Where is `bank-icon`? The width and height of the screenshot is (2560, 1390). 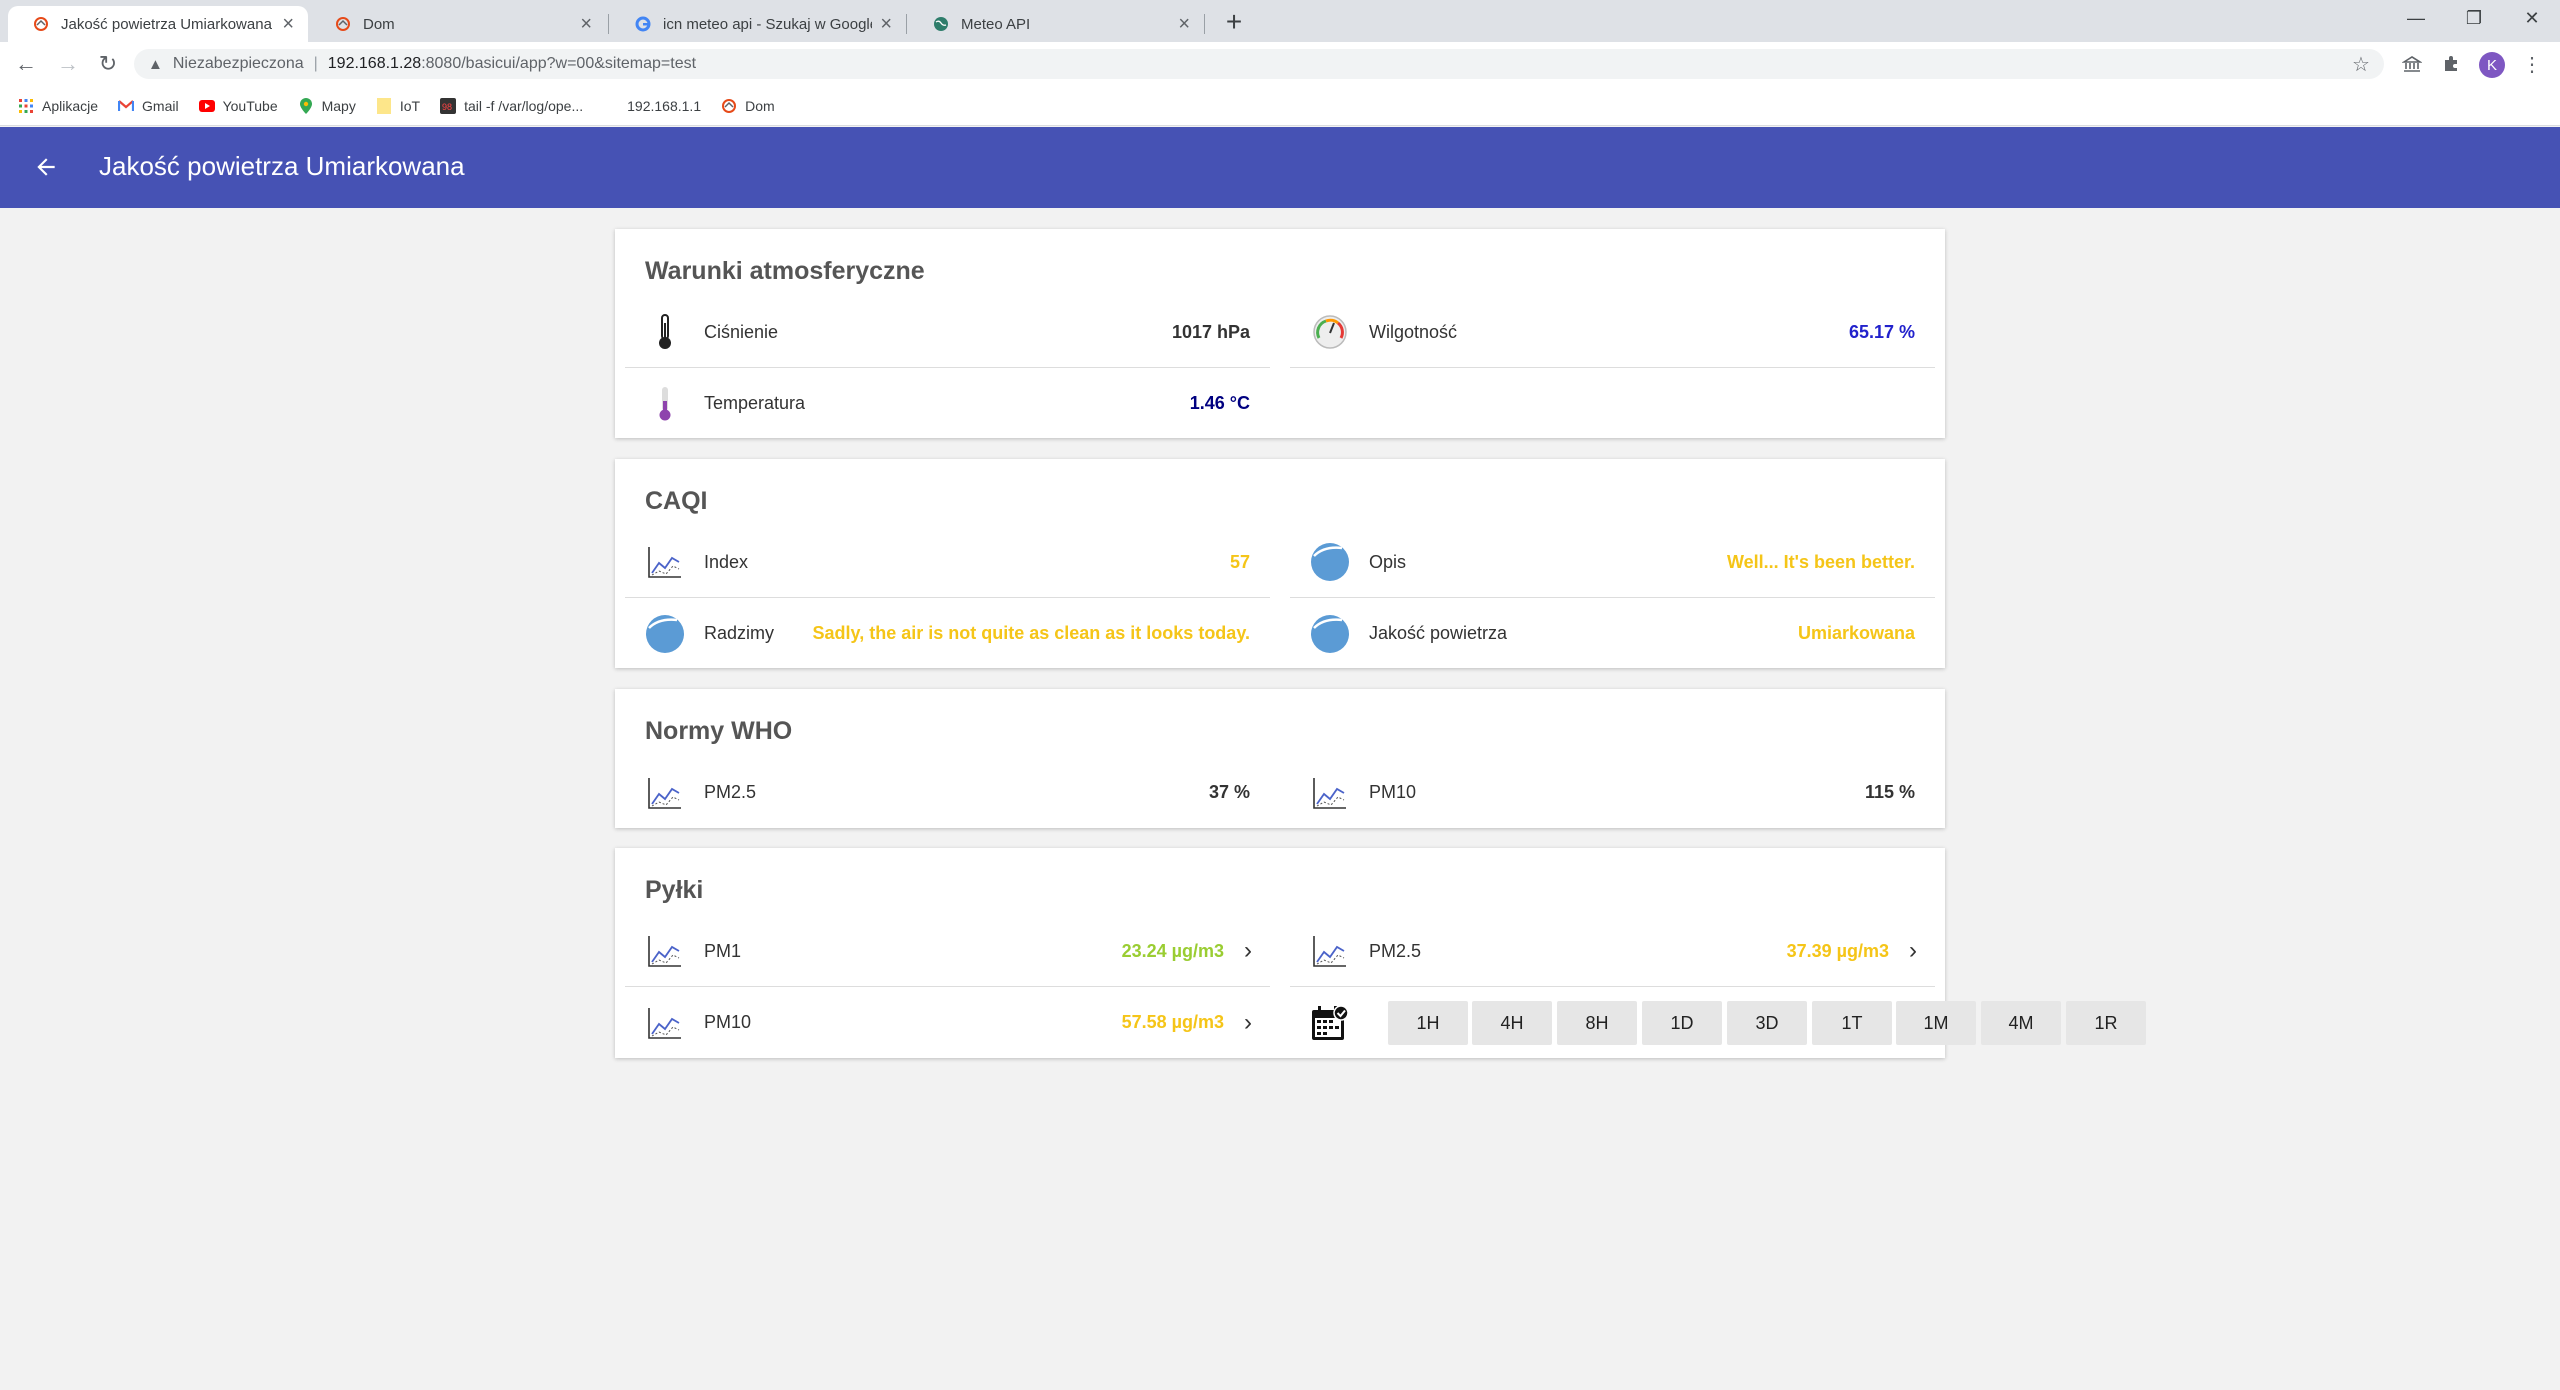
bank-icon is located at coordinates (2412, 64).